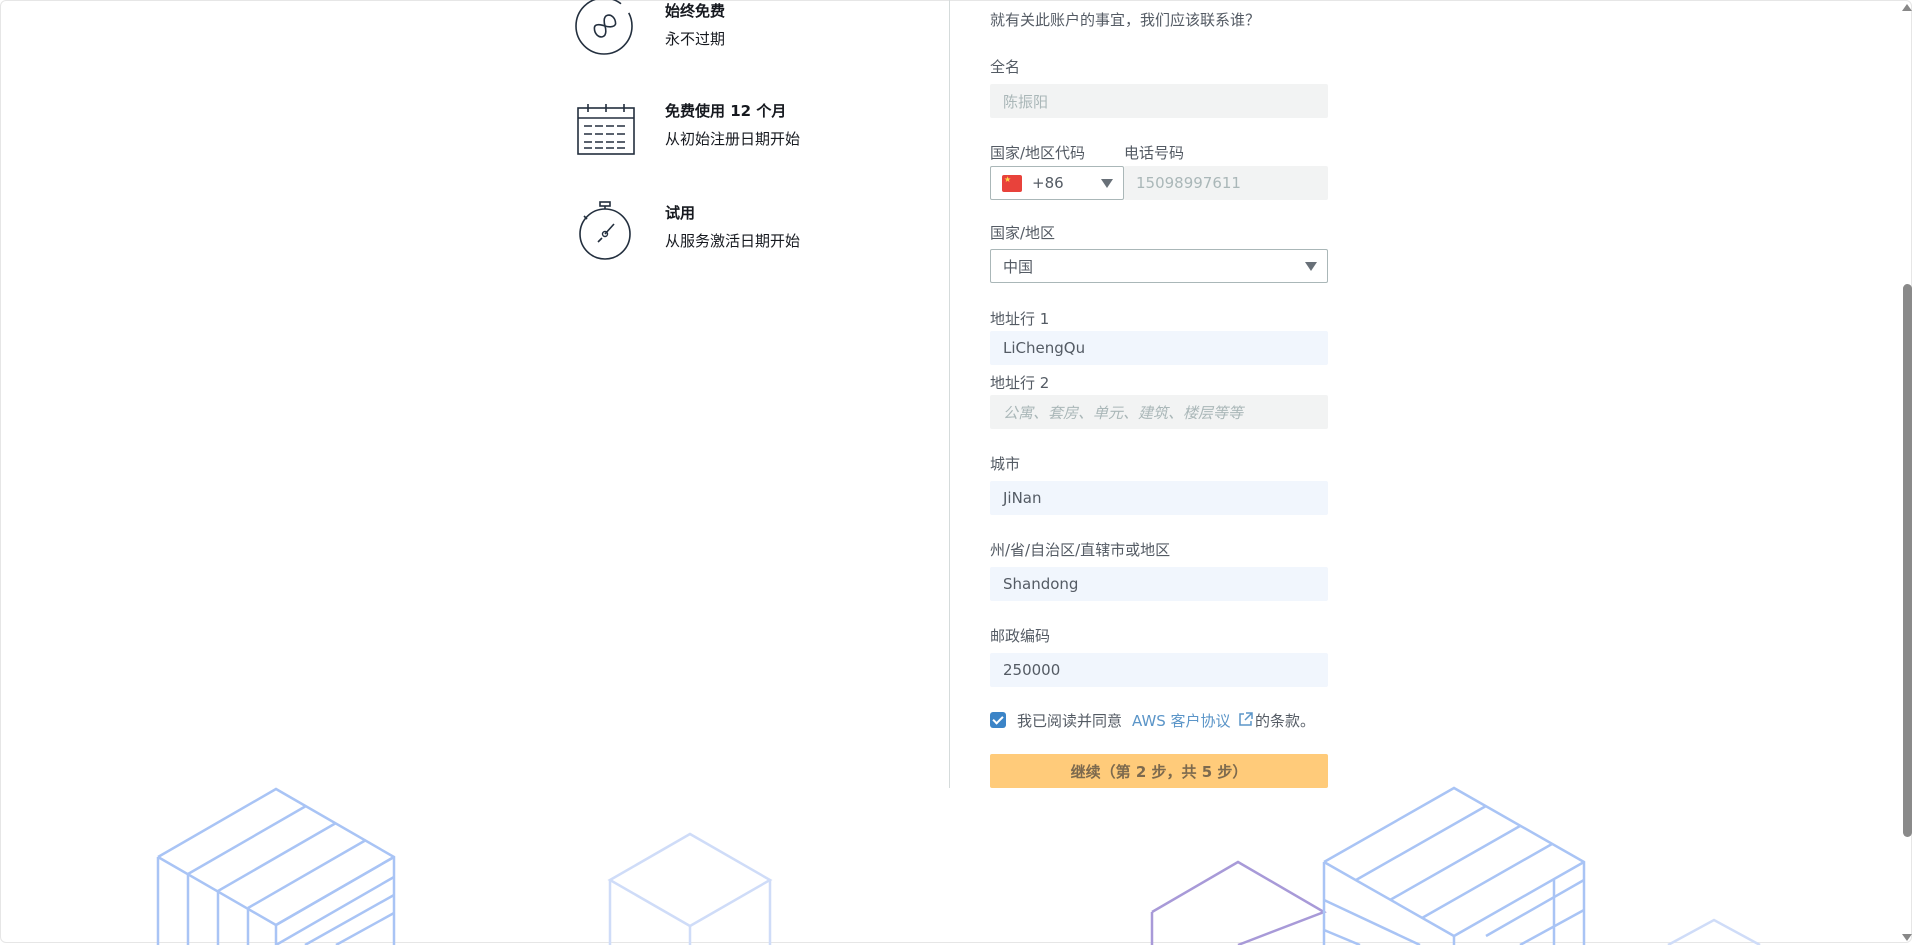  I want to click on address1-input: LiChengQu, so click(1159, 348).